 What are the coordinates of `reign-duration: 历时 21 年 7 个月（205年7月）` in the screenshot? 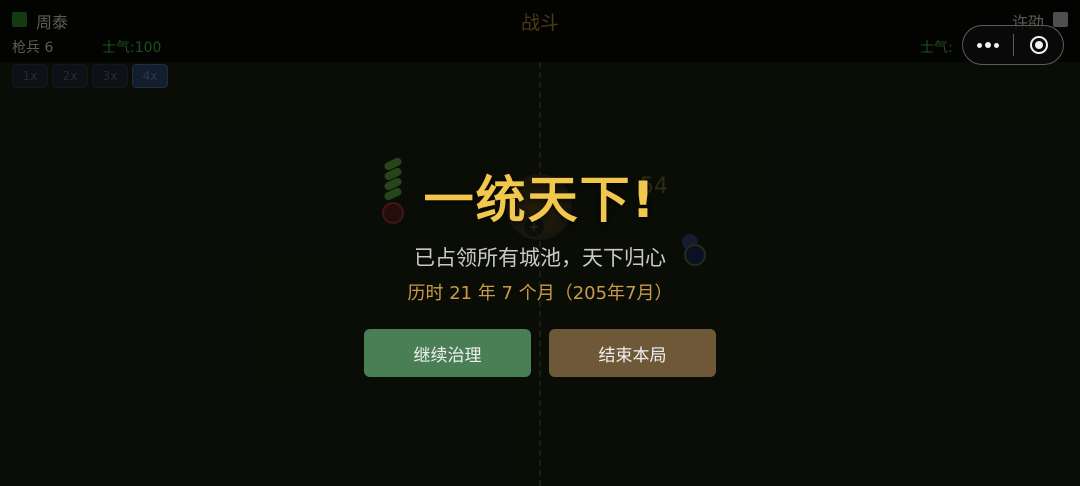 It's located at (540, 293).